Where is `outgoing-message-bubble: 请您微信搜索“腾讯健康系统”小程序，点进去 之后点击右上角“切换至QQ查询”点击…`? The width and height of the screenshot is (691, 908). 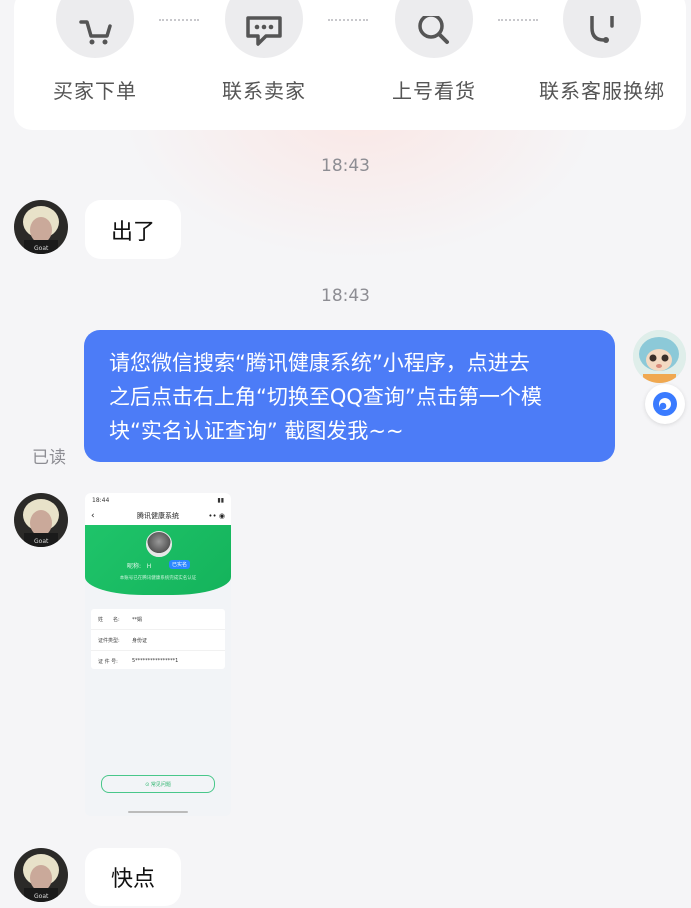
outgoing-message-bubble: 请您微信搜索“腾讯健康系统”小程序，点进去 之后点击右上角“切换至QQ查询”点击… is located at coordinates (349, 396).